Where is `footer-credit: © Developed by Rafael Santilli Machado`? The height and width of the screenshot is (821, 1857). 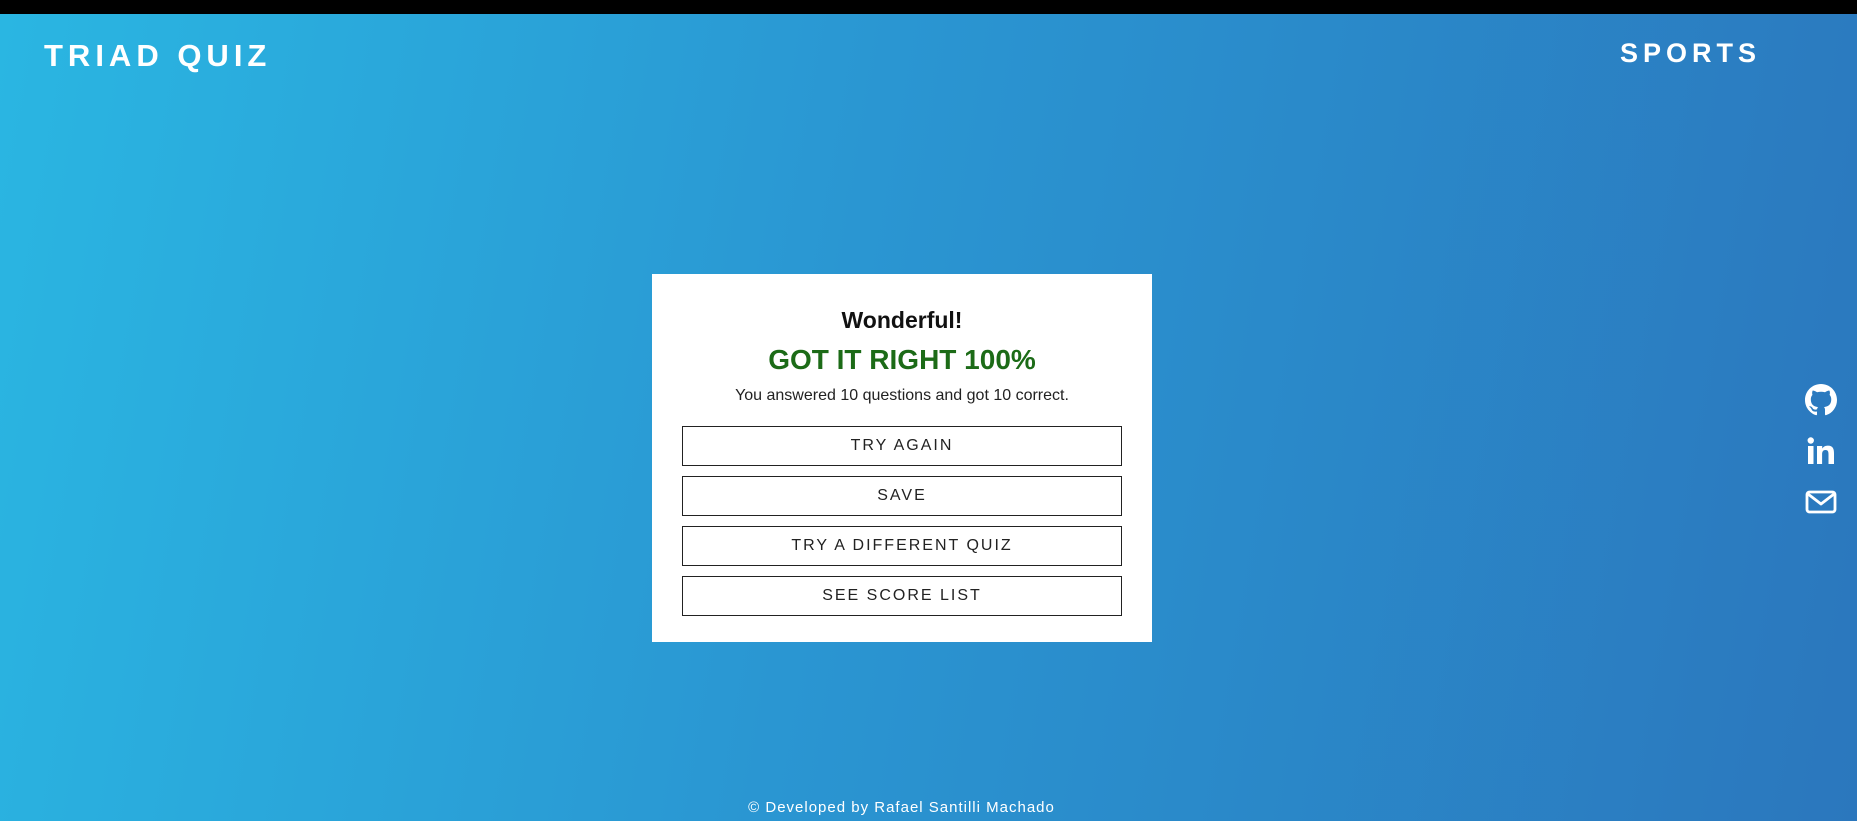 footer-credit: © Developed by Rafael Santilli Machado is located at coordinates (901, 807).